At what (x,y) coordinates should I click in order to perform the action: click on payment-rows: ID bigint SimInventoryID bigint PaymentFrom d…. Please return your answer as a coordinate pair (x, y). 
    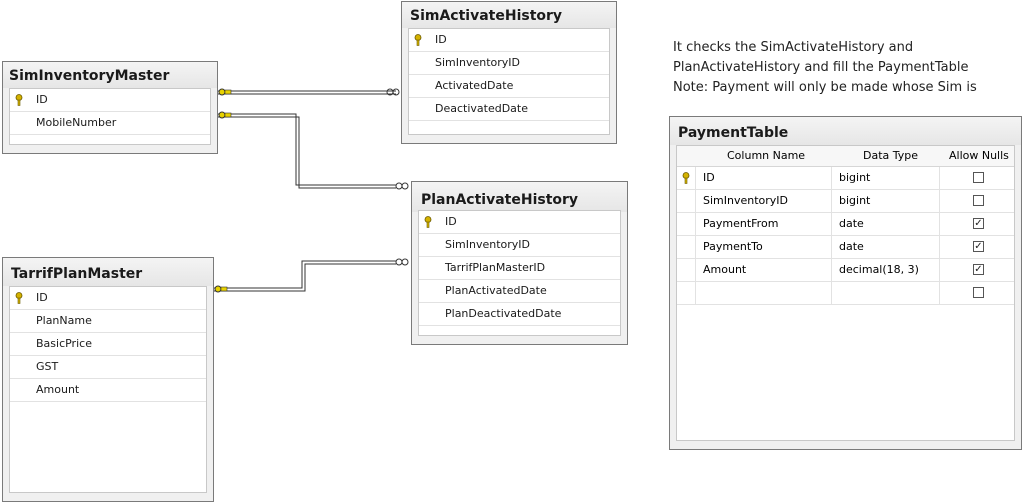
    Looking at the image, I should click on (845, 236).